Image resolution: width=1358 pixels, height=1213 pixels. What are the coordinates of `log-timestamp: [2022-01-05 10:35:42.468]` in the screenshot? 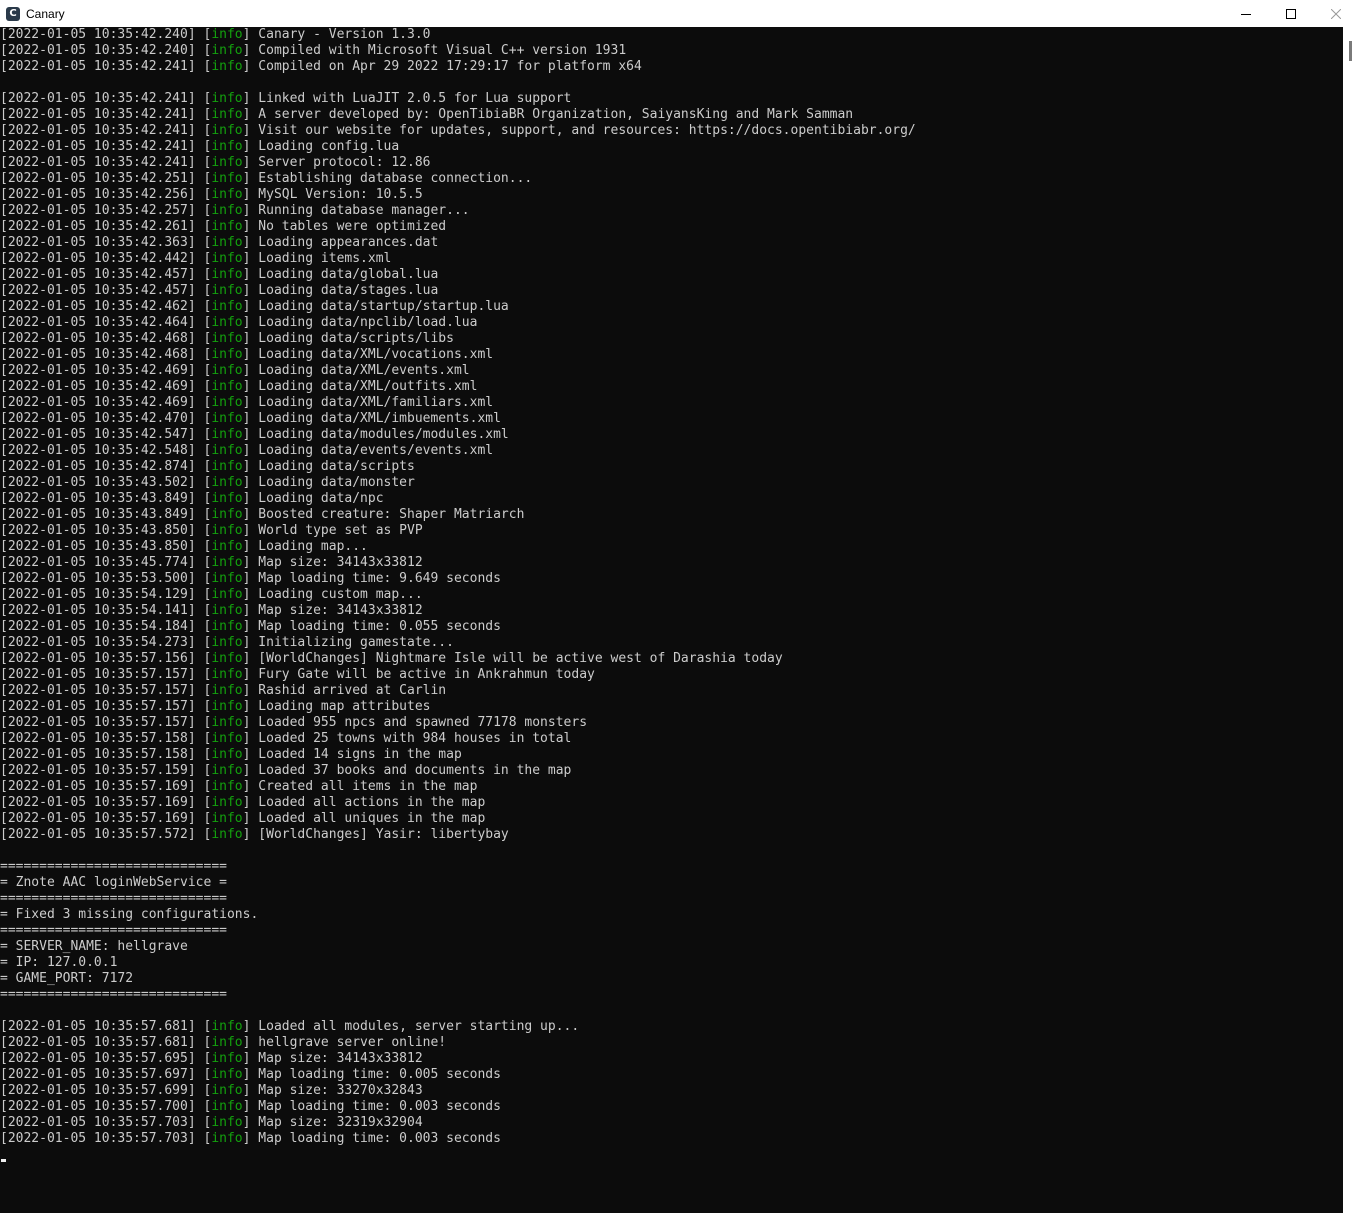 It's located at (98, 354).